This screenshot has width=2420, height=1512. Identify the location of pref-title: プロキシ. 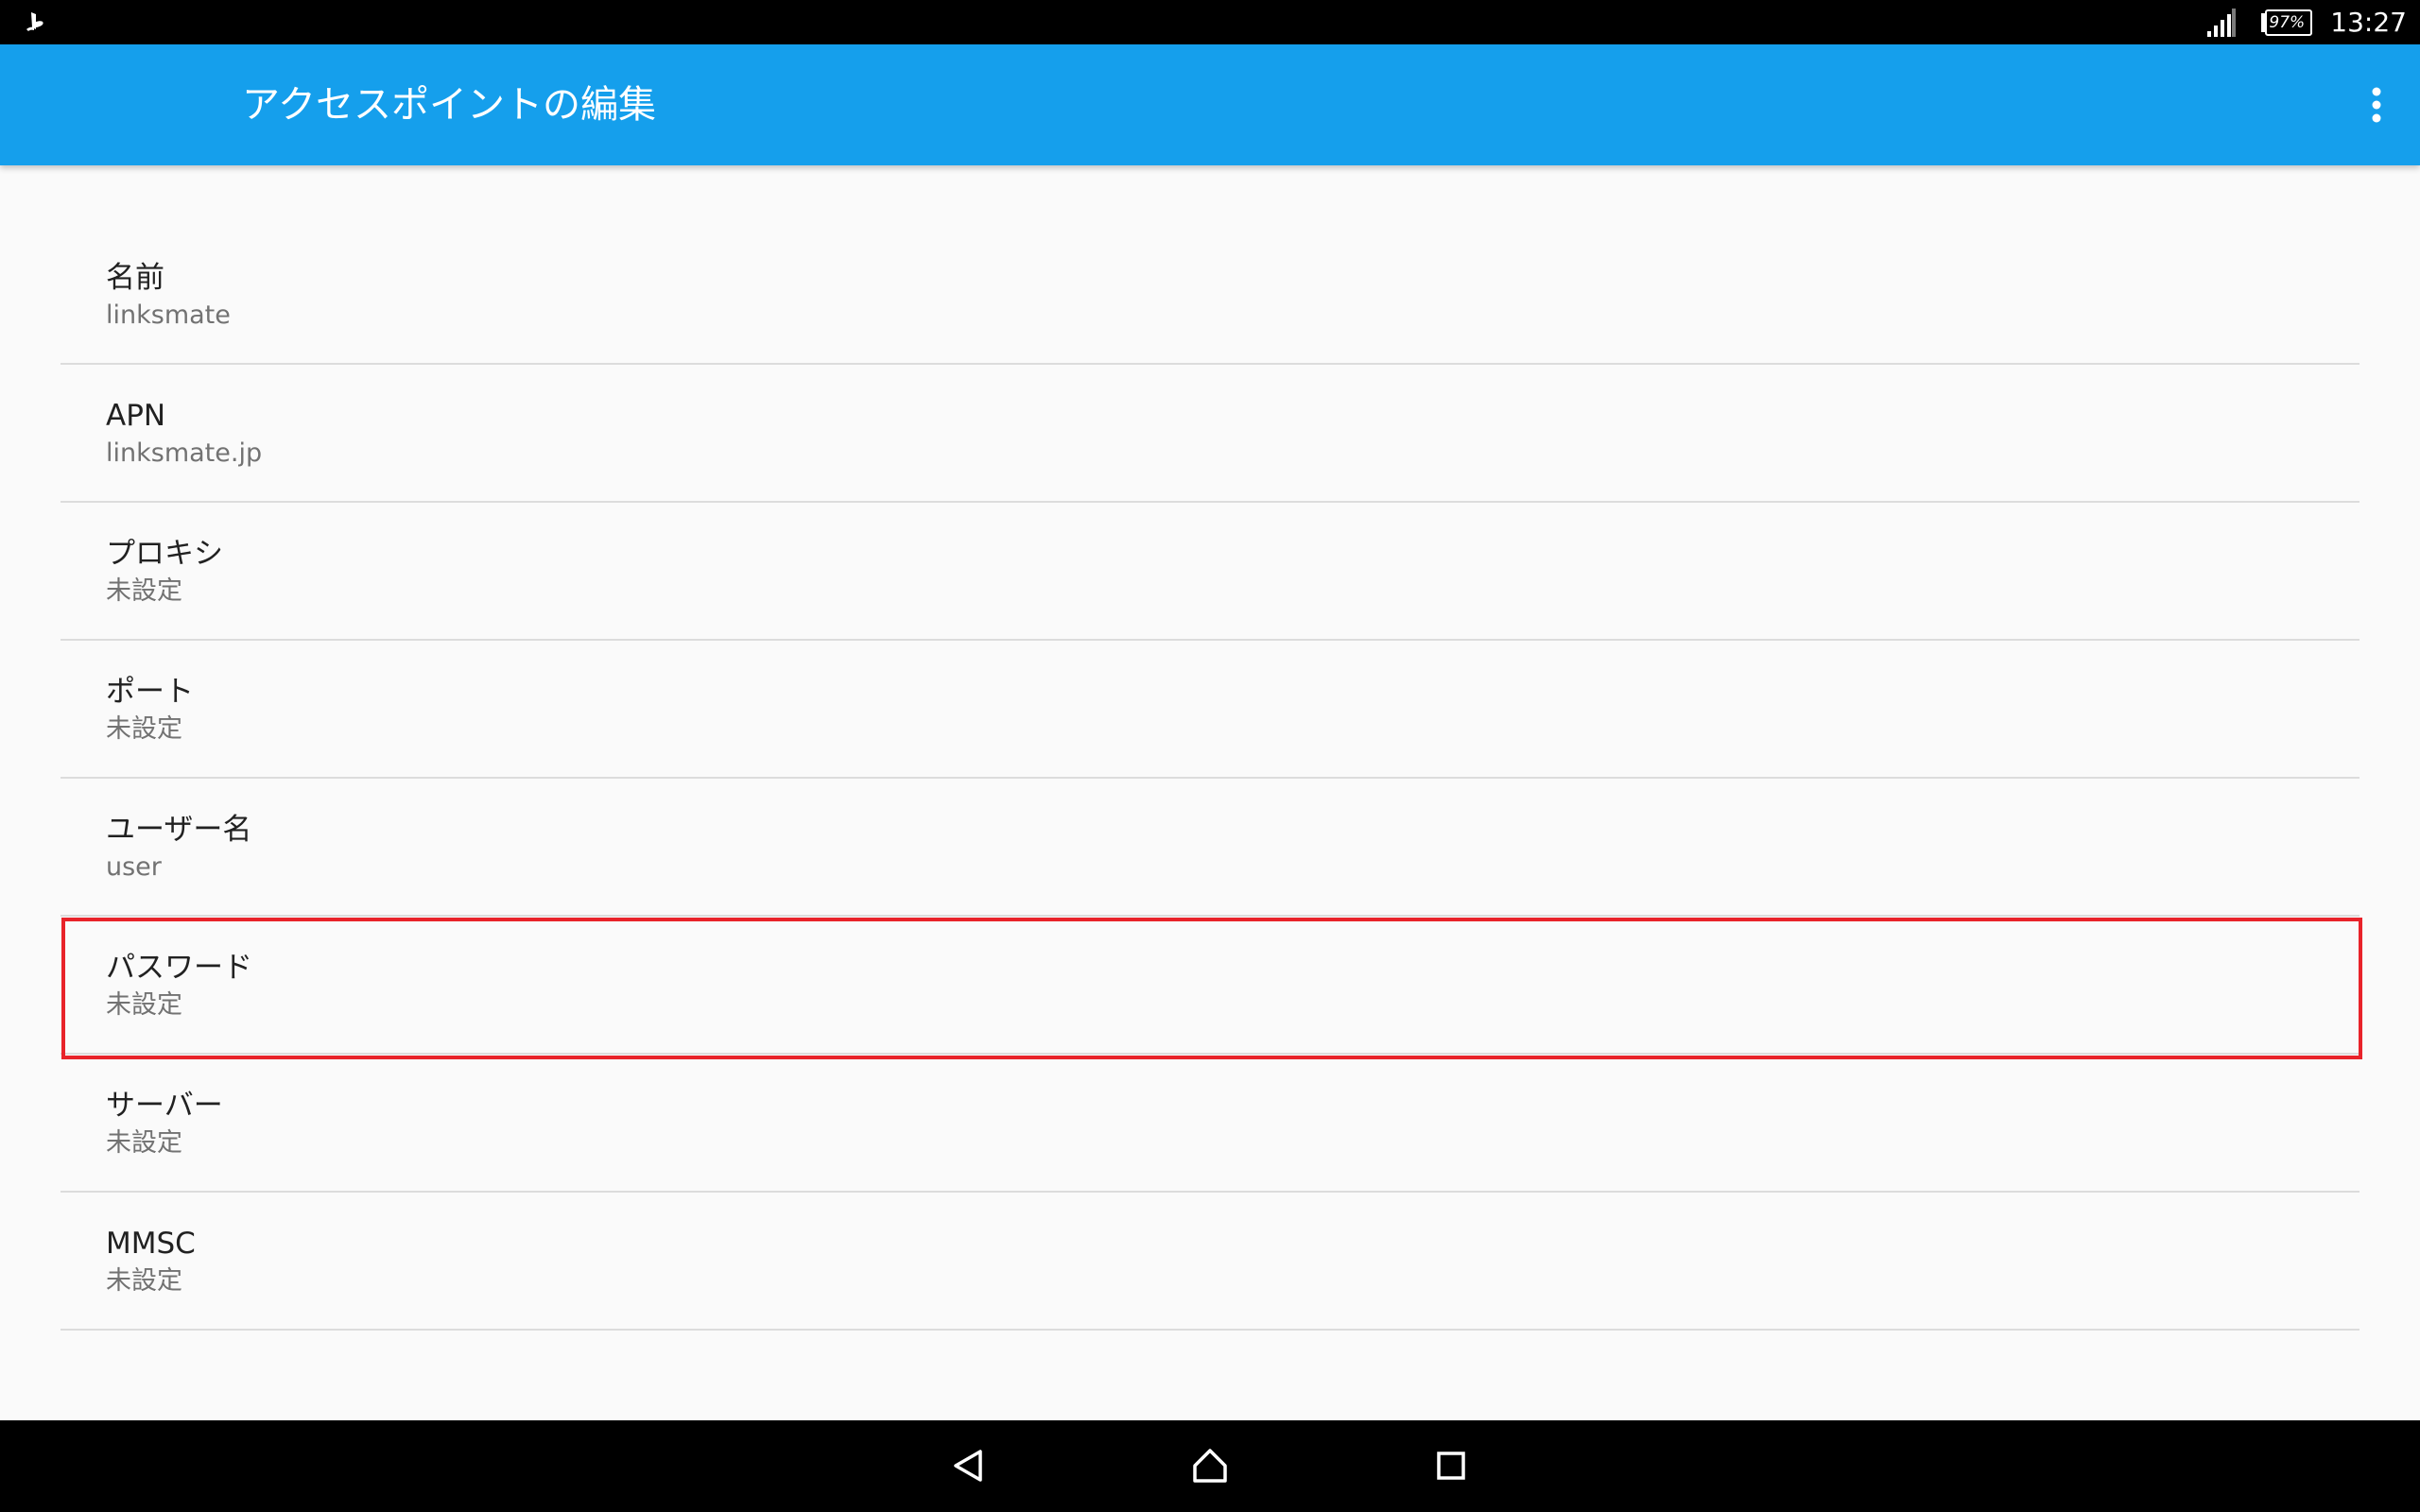
(164, 554).